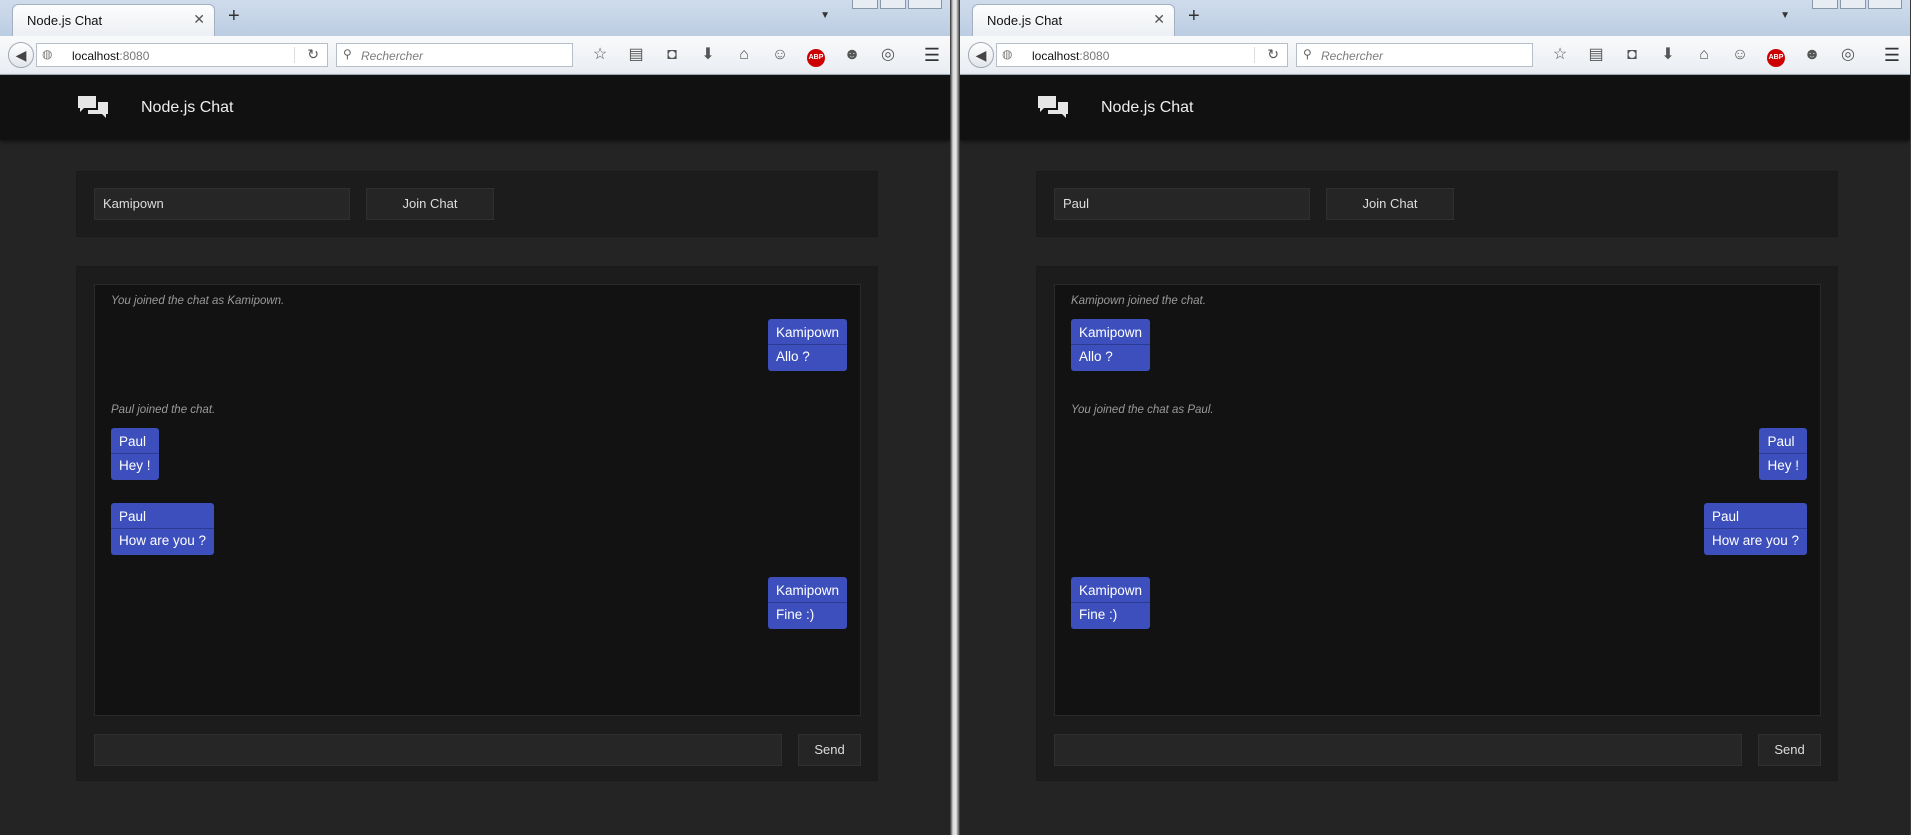  I want to click on url-text: localhost:8080, so click(1071, 56).